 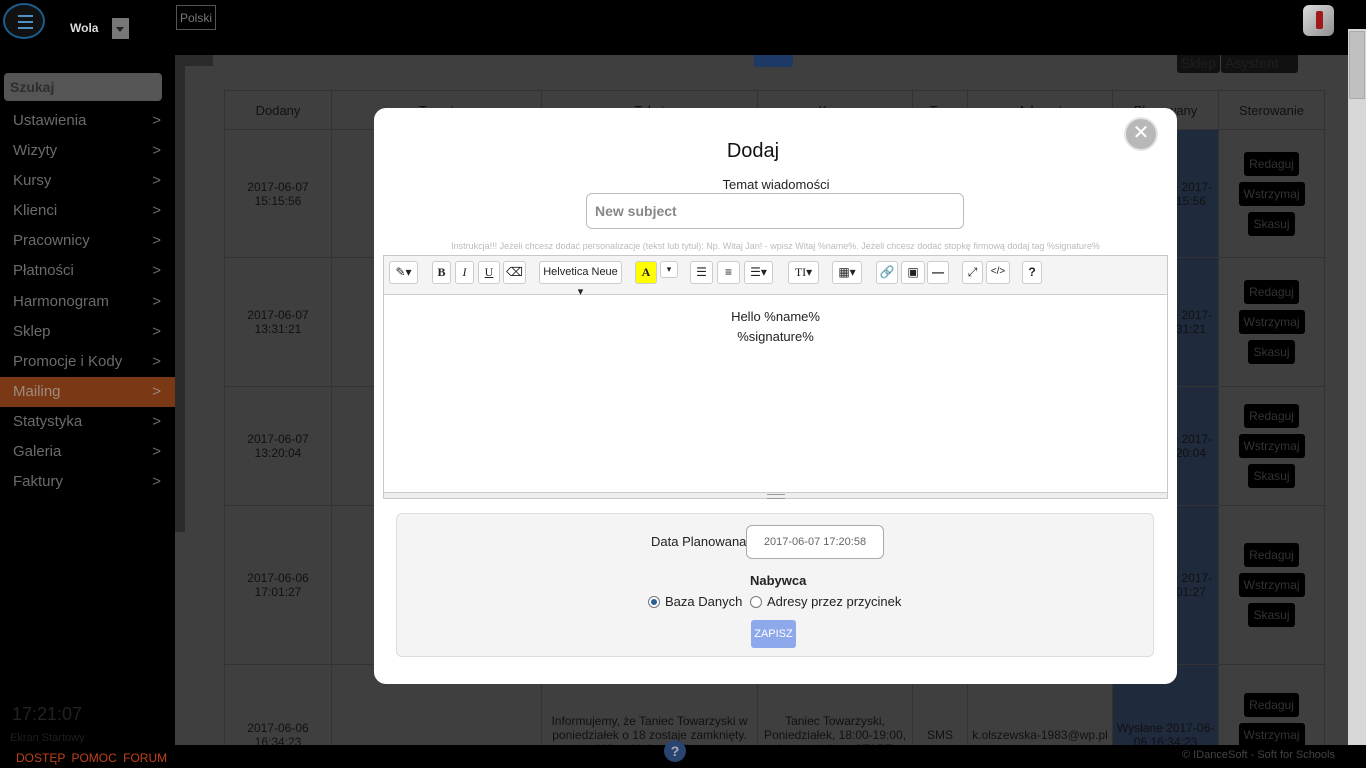 What do you see at coordinates (800, 272) in the screenshot?
I see `font-size-label: TI` at bounding box center [800, 272].